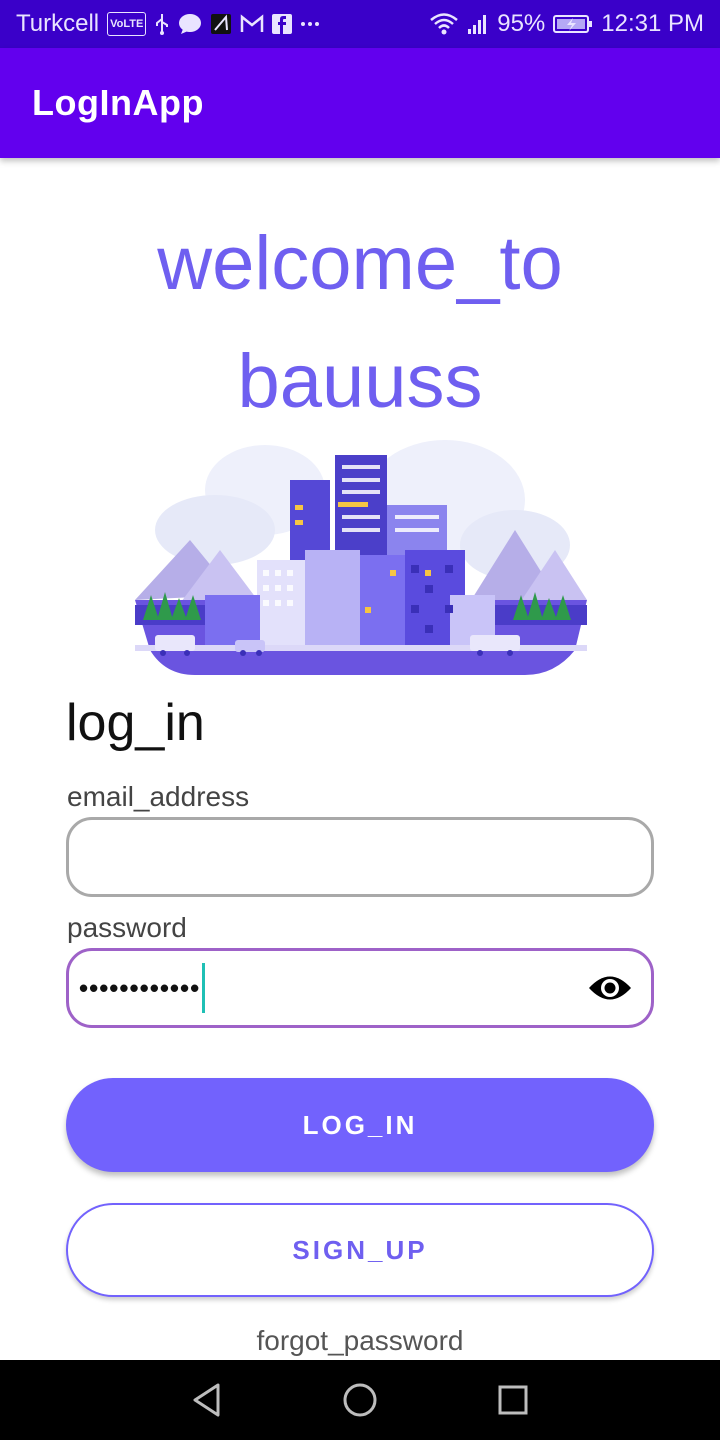 Image resolution: width=720 pixels, height=1440 pixels. I want to click on signup-button: SIGN_UP, so click(360, 1250).